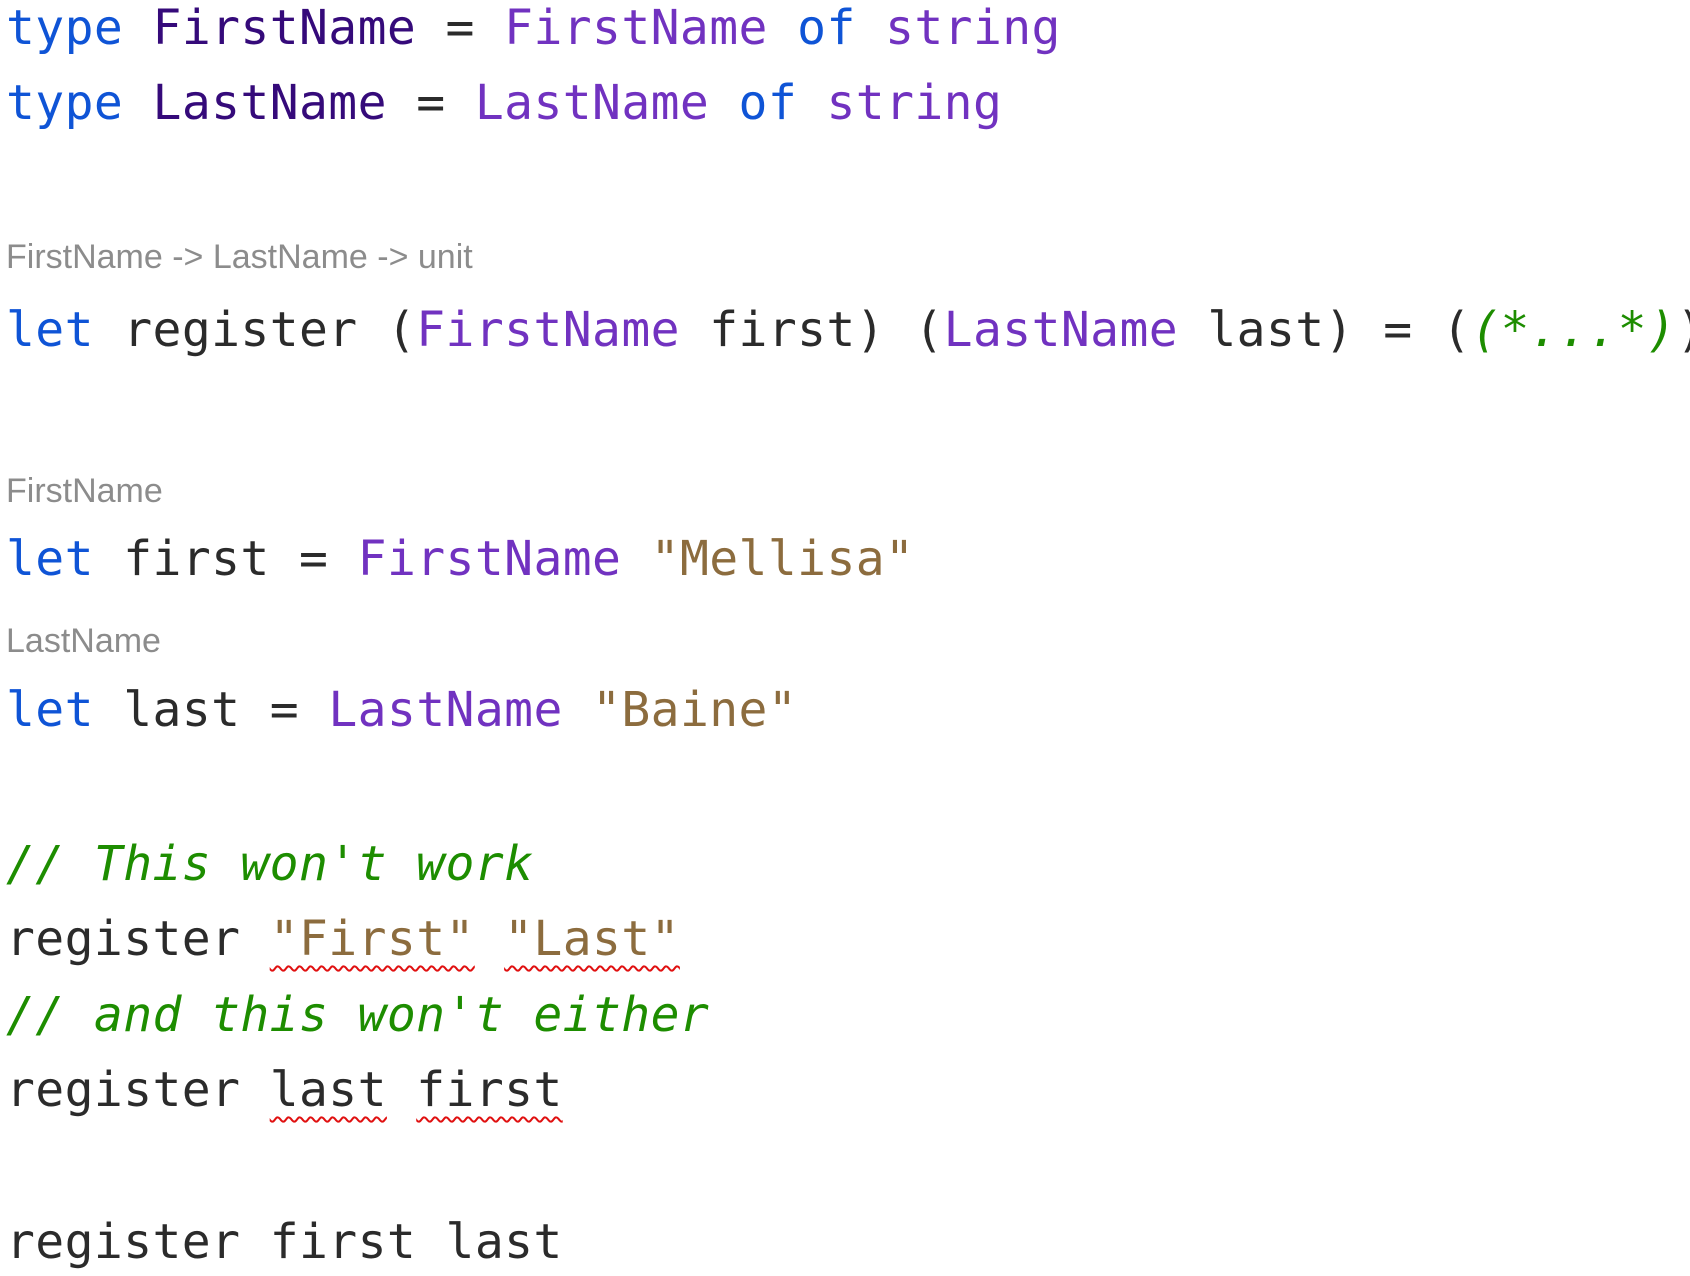  I want to click on inlay-hint-register-signature: FirstName -> LastName -> unit, so click(239, 257).